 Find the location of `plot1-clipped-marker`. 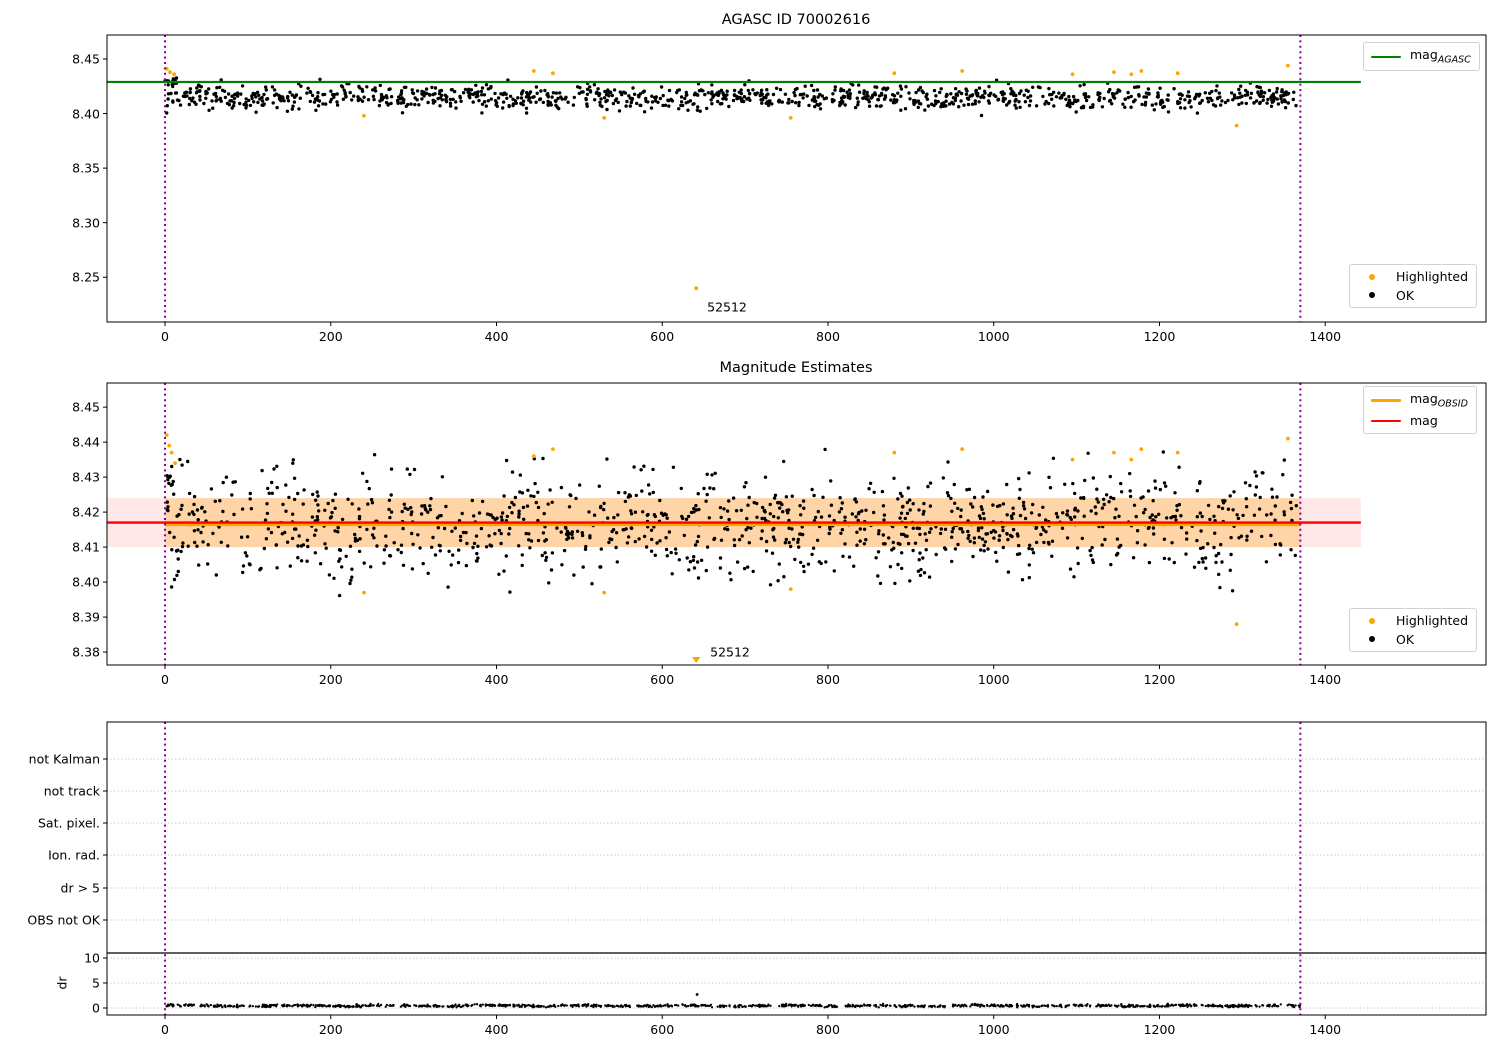

plot1-clipped-marker is located at coordinates (696, 660).